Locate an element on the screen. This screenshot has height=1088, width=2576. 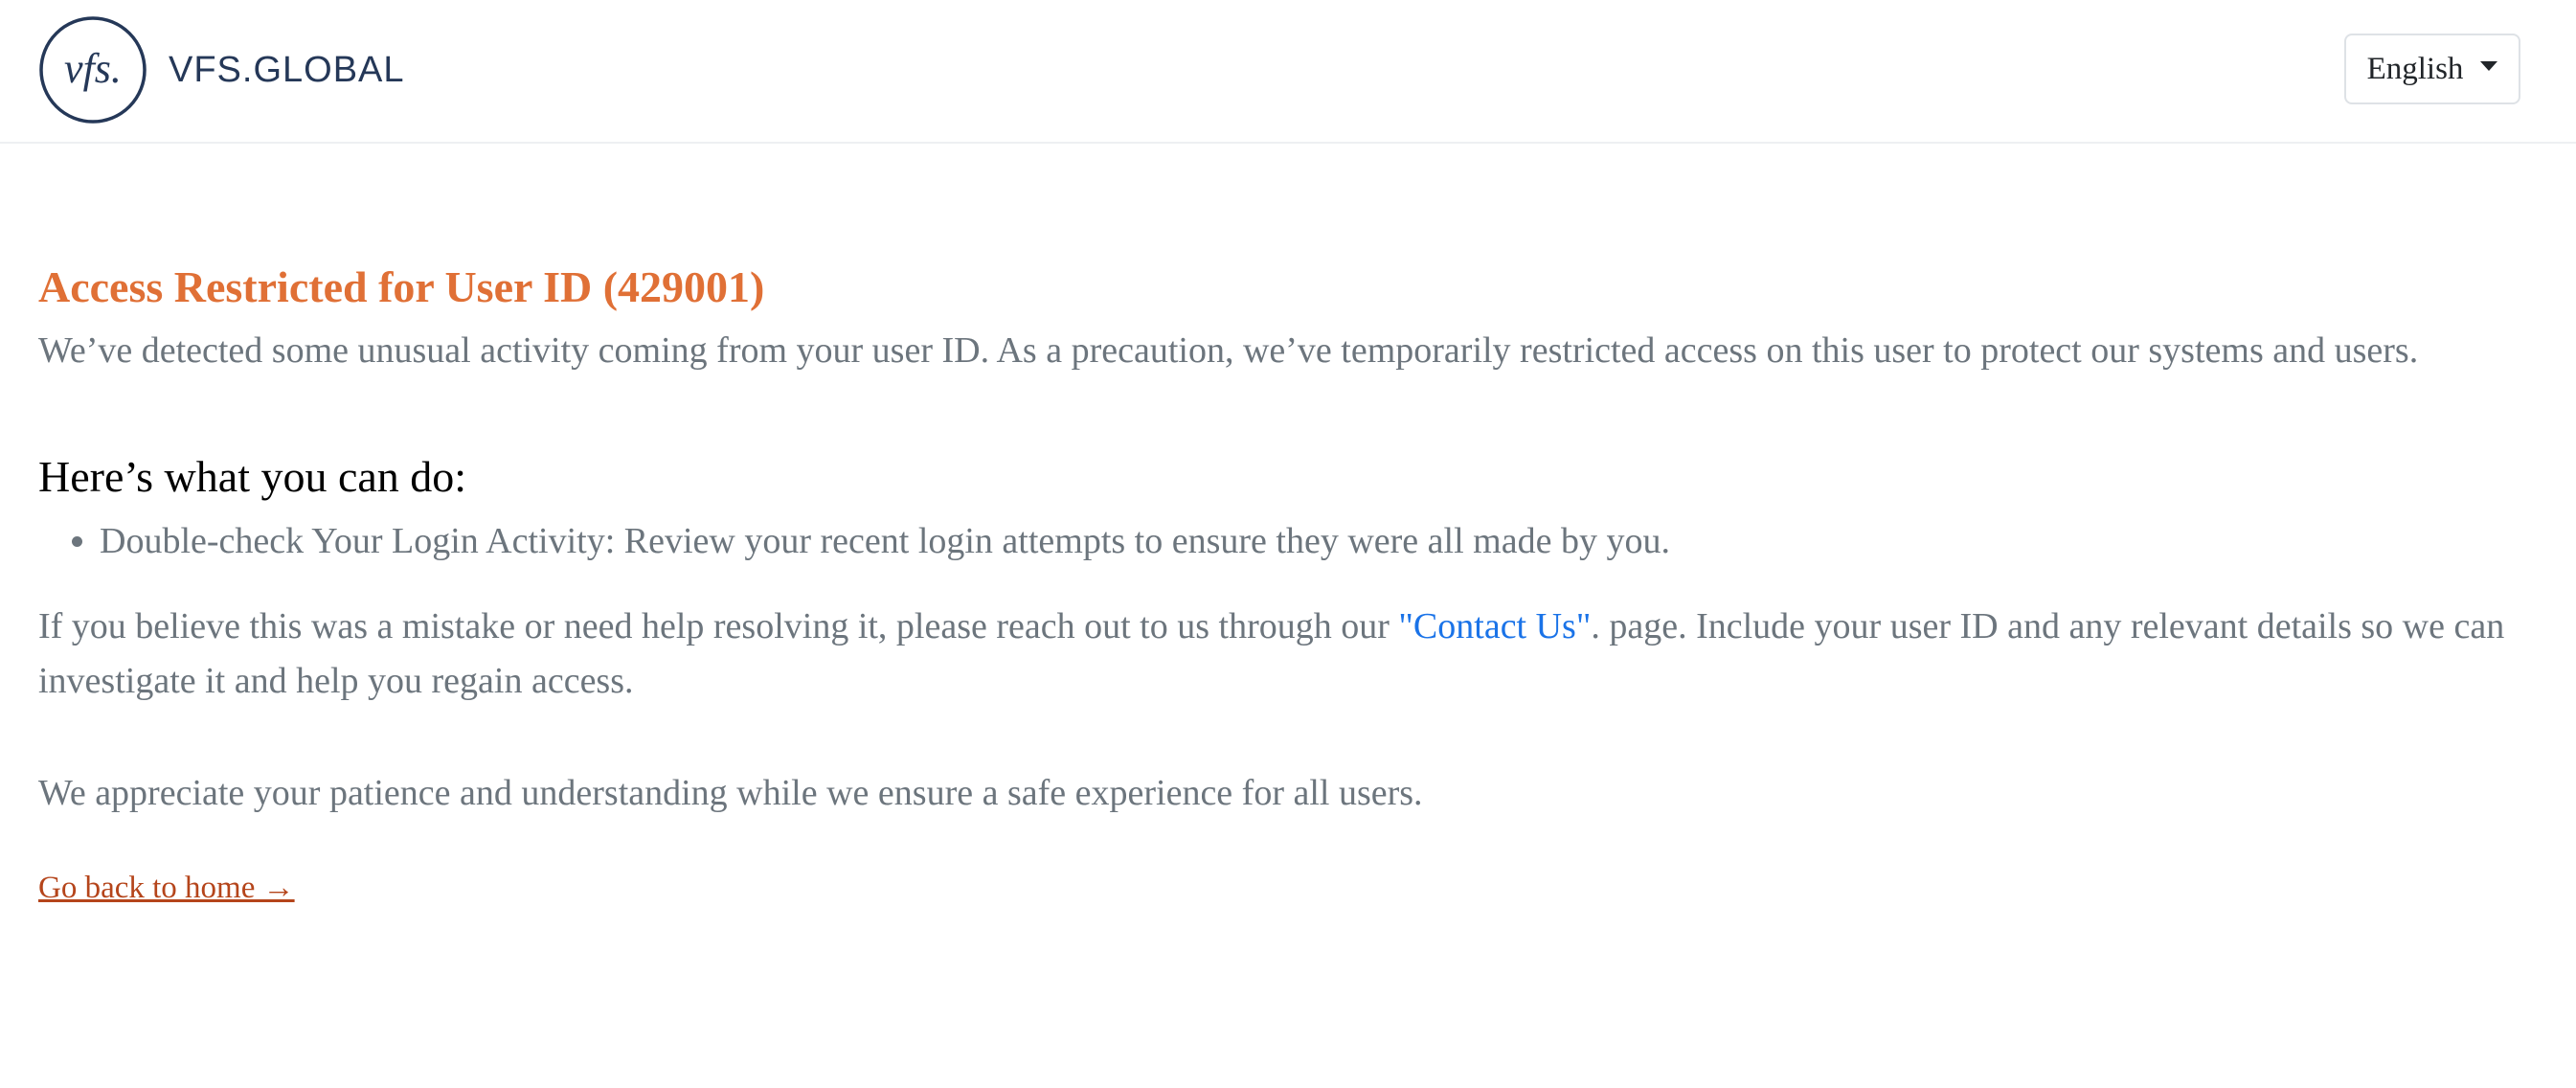
language-dropdown: English is located at coordinates (2432, 69).